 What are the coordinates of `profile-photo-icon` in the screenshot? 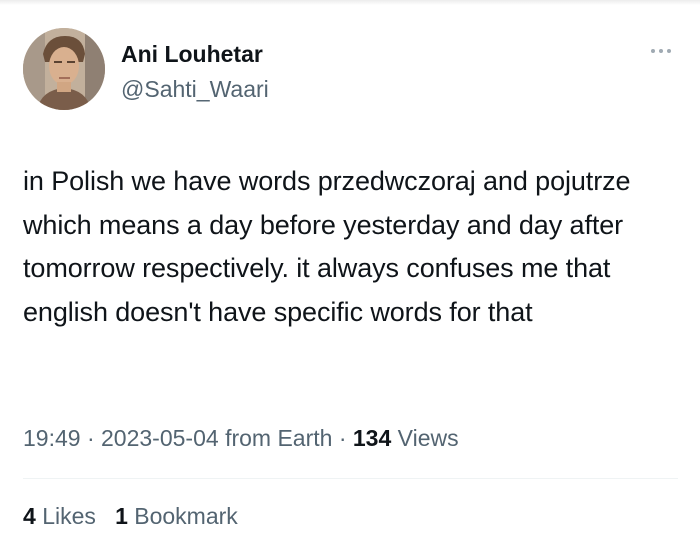 It's located at (64, 69).